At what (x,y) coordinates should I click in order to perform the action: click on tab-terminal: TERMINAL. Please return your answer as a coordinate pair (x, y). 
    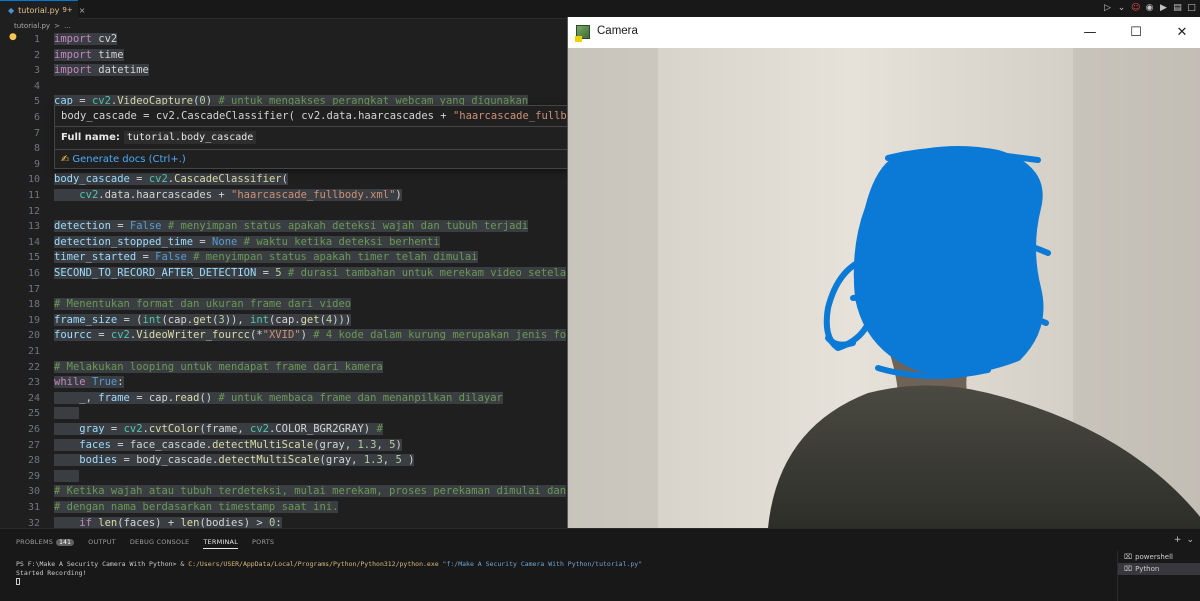
    Looking at the image, I should click on (221, 543).